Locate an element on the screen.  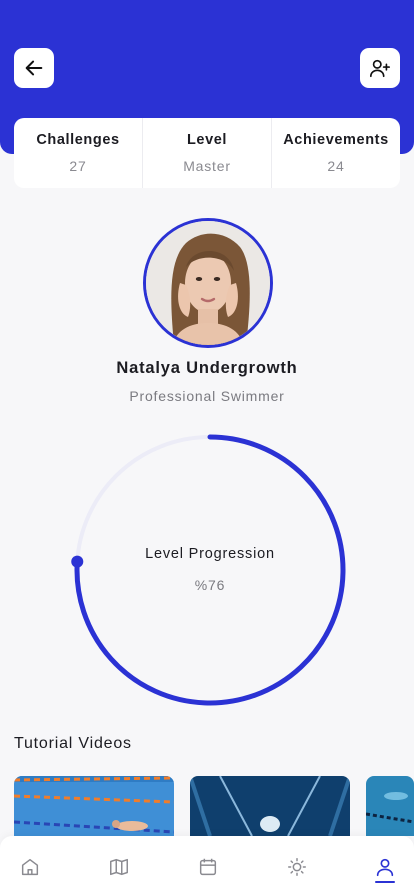
stat-achievements: Achievements 24 is located at coordinates (335, 153).